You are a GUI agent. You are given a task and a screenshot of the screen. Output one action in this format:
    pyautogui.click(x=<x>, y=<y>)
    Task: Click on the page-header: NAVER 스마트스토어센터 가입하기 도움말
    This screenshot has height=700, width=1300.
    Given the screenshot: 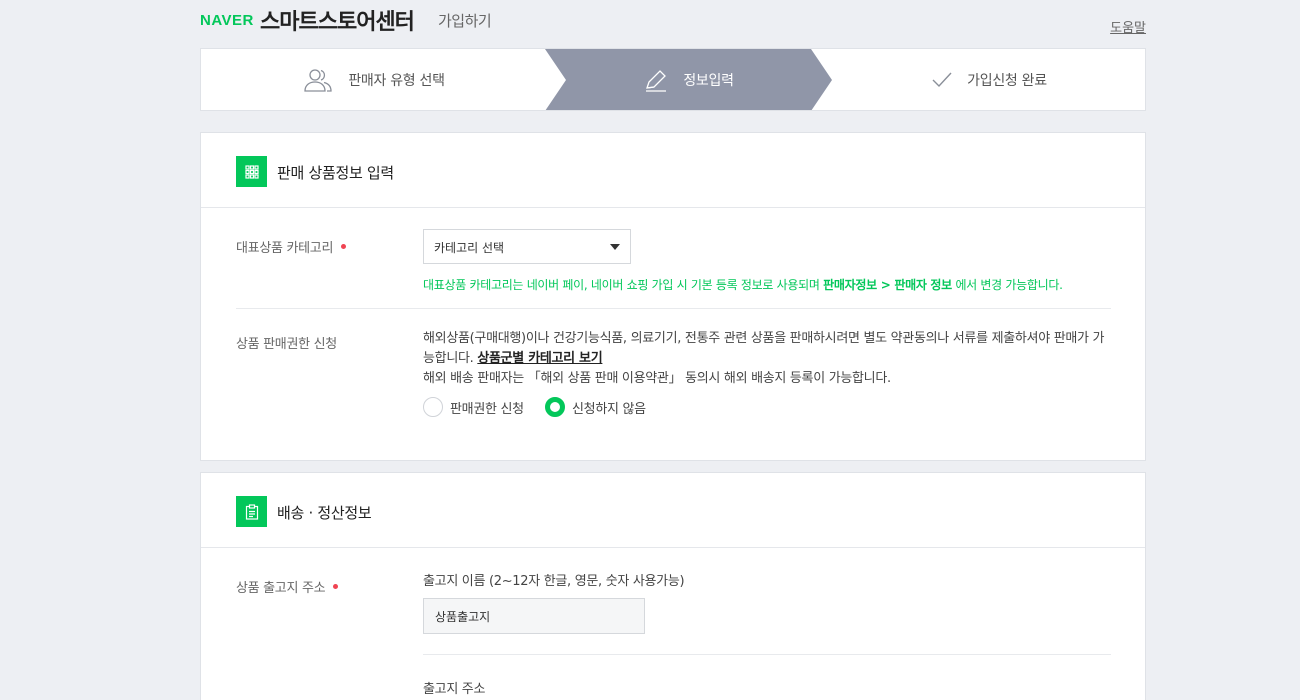 What is the action you would take?
    pyautogui.click(x=673, y=20)
    